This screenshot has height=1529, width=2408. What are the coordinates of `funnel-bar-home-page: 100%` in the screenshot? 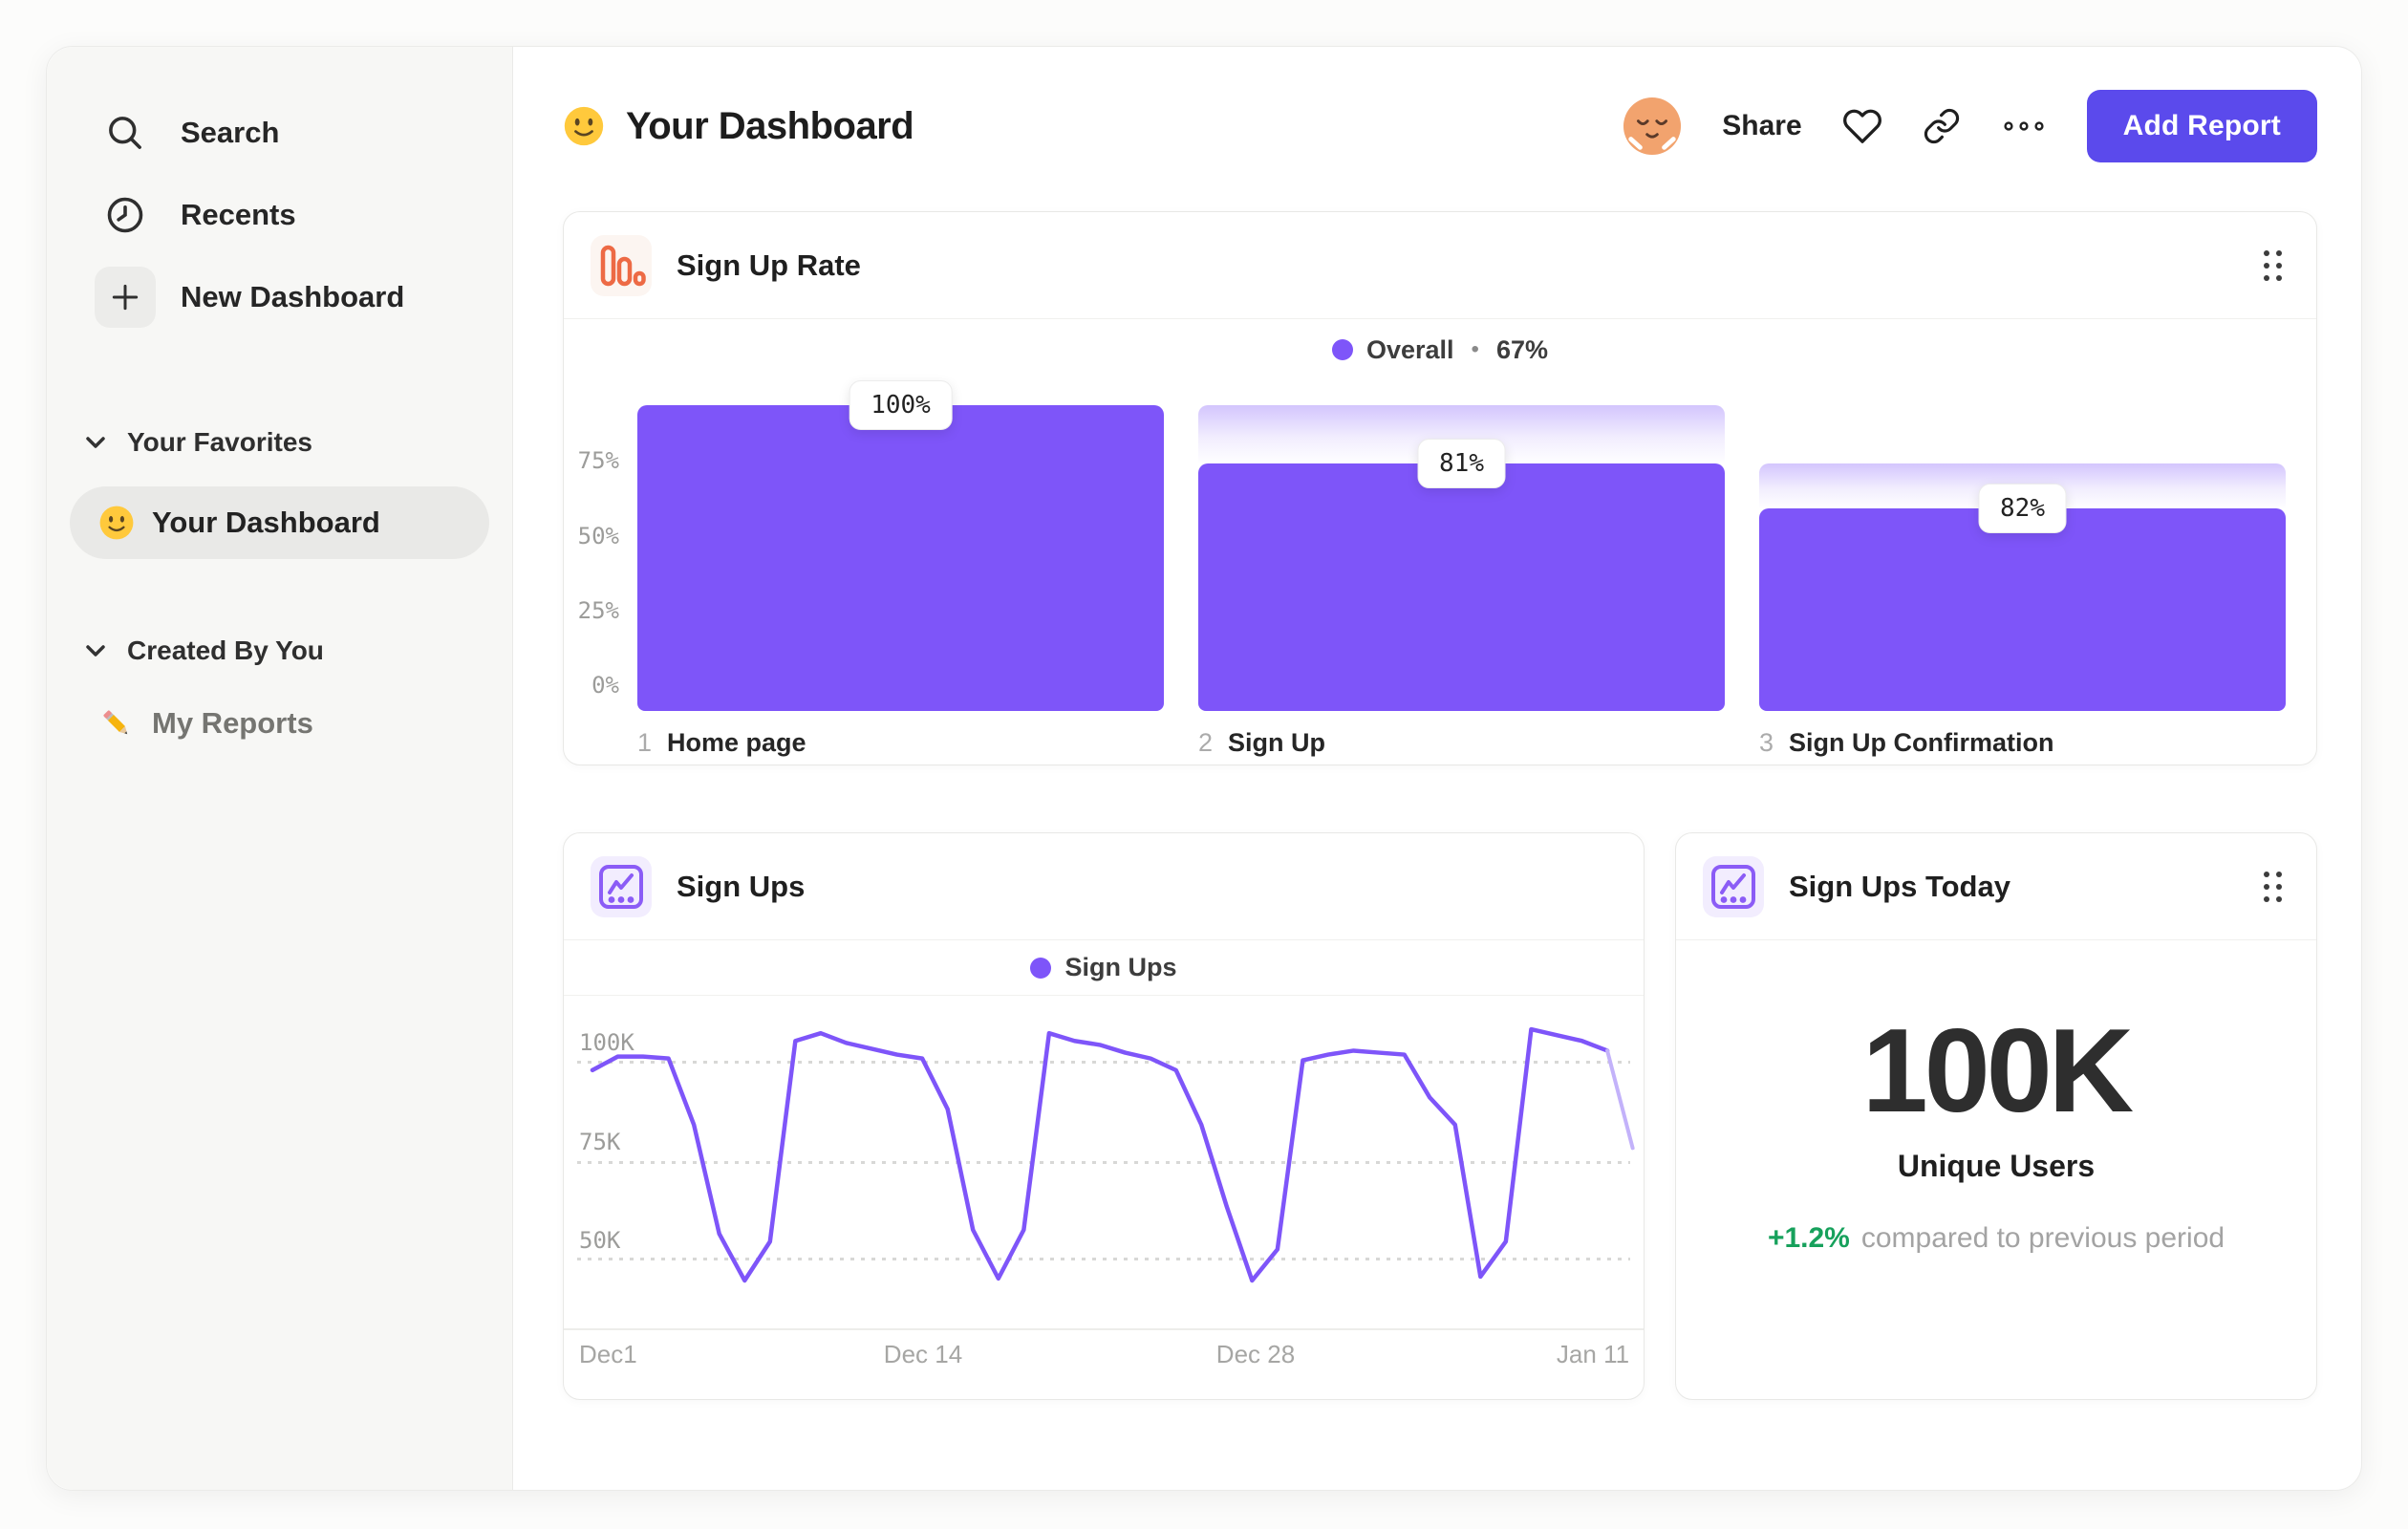 It's located at (901, 545).